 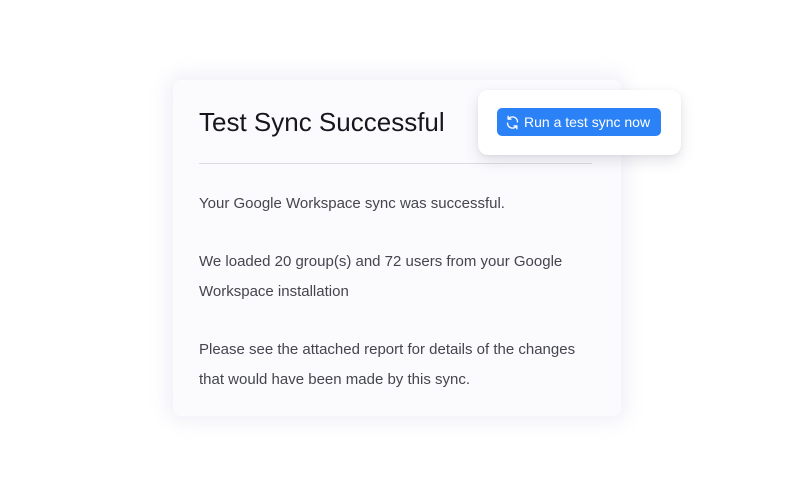 What do you see at coordinates (512, 122) in the screenshot?
I see `refresh-icon` at bounding box center [512, 122].